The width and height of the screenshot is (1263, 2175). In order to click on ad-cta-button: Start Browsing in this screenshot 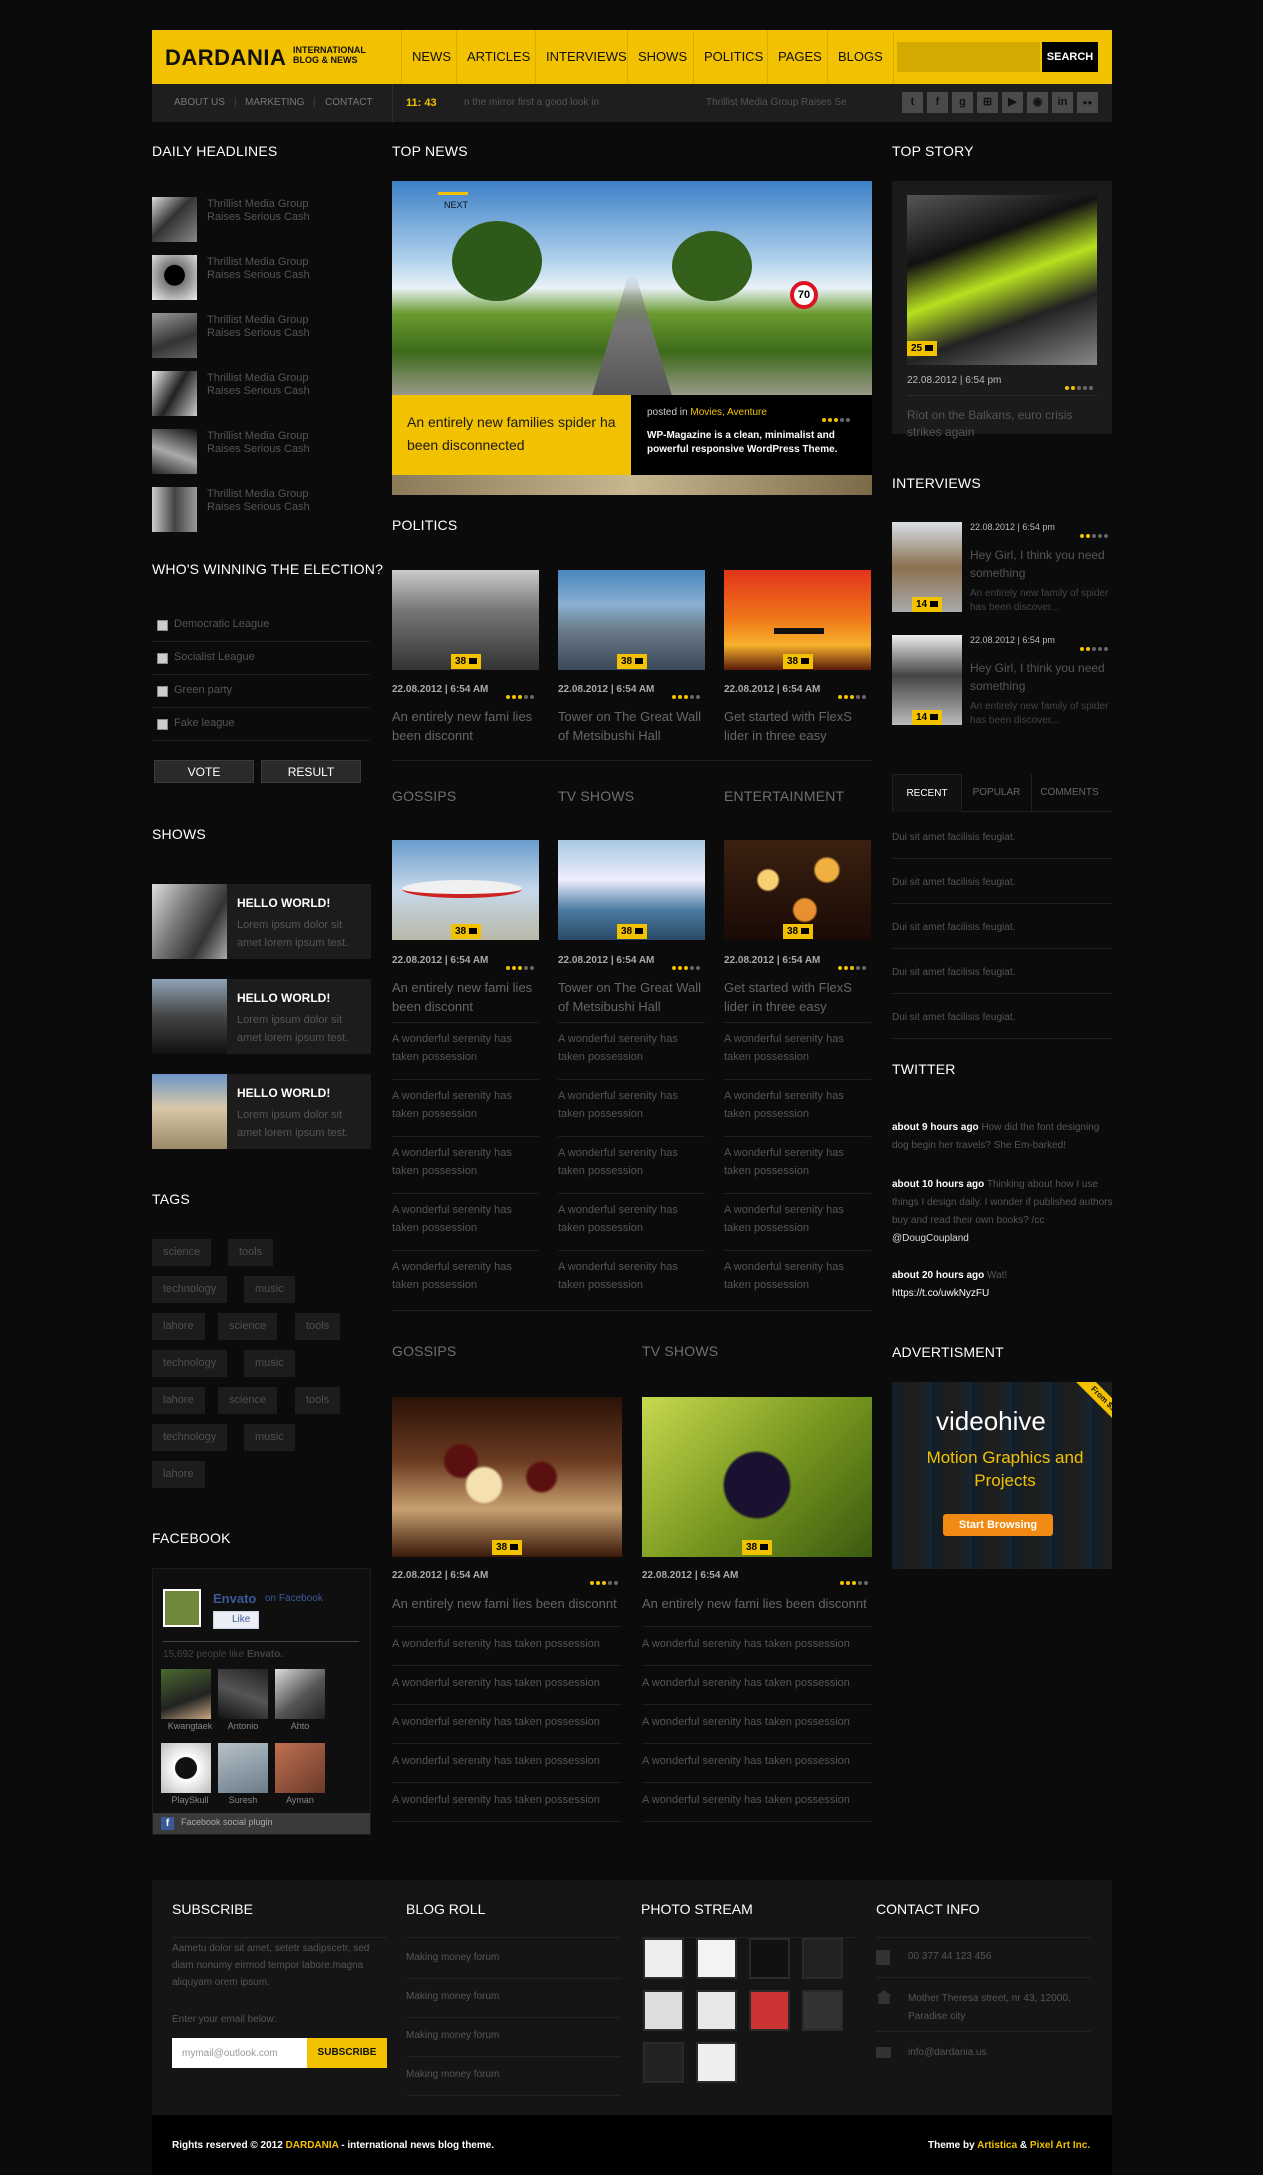, I will do `click(998, 1525)`.